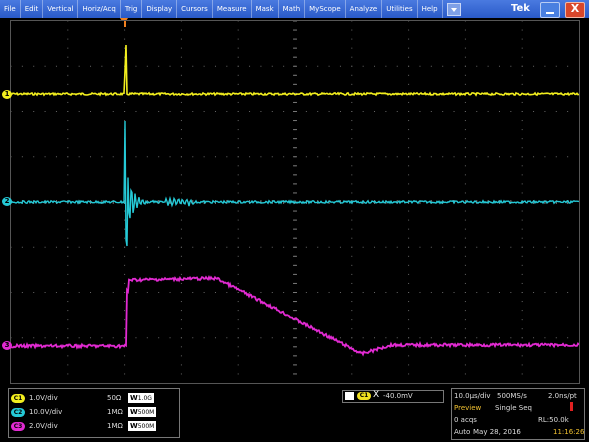 The height and width of the screenshot is (442, 589). Describe the element at coordinates (132, 9) in the screenshot. I see `menu-trig: Trig` at that location.